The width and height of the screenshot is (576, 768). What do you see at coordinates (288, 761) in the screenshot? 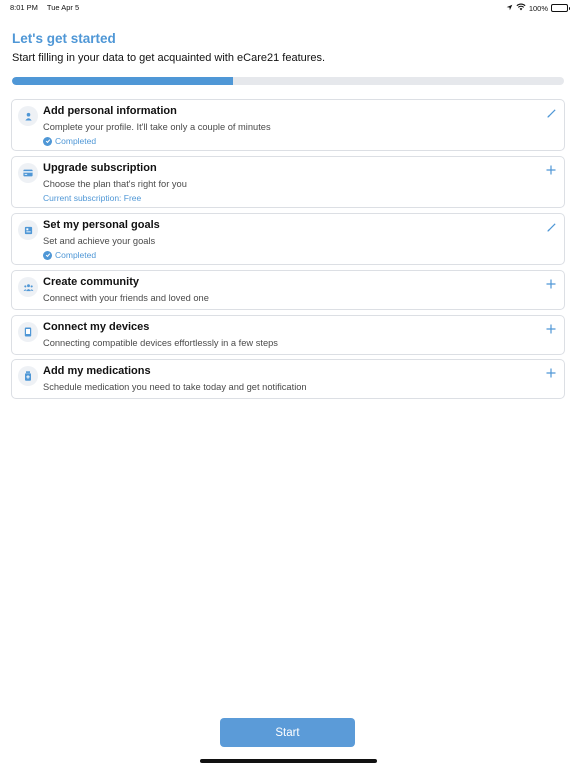
I see `home-indicator` at bounding box center [288, 761].